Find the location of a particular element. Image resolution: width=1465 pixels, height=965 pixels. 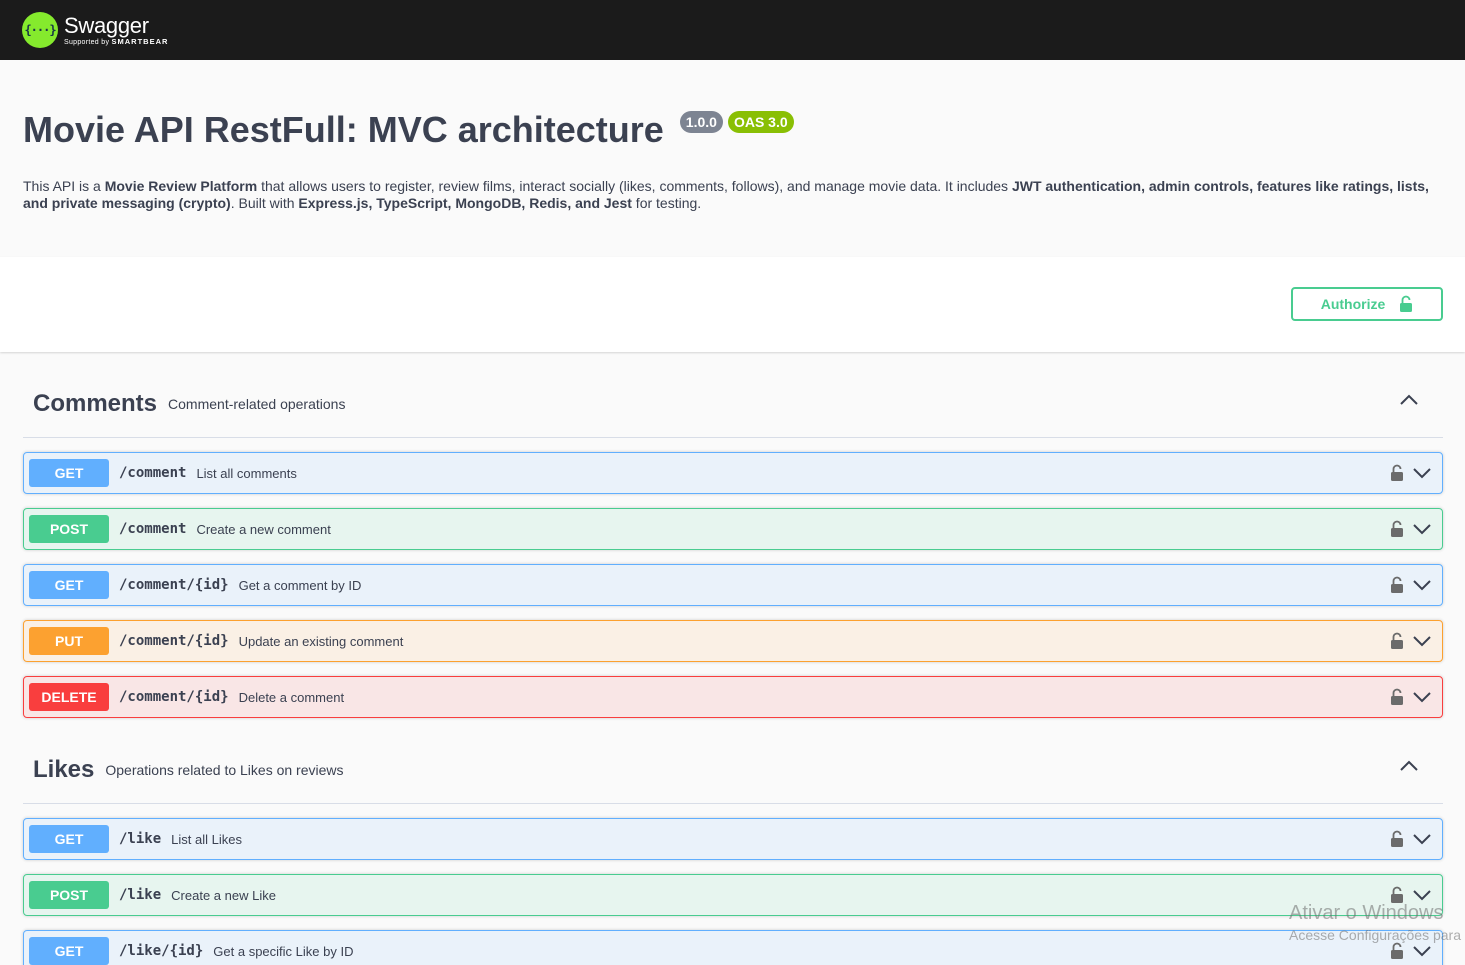

operation-row: GET/comment List all comments is located at coordinates (733, 473).